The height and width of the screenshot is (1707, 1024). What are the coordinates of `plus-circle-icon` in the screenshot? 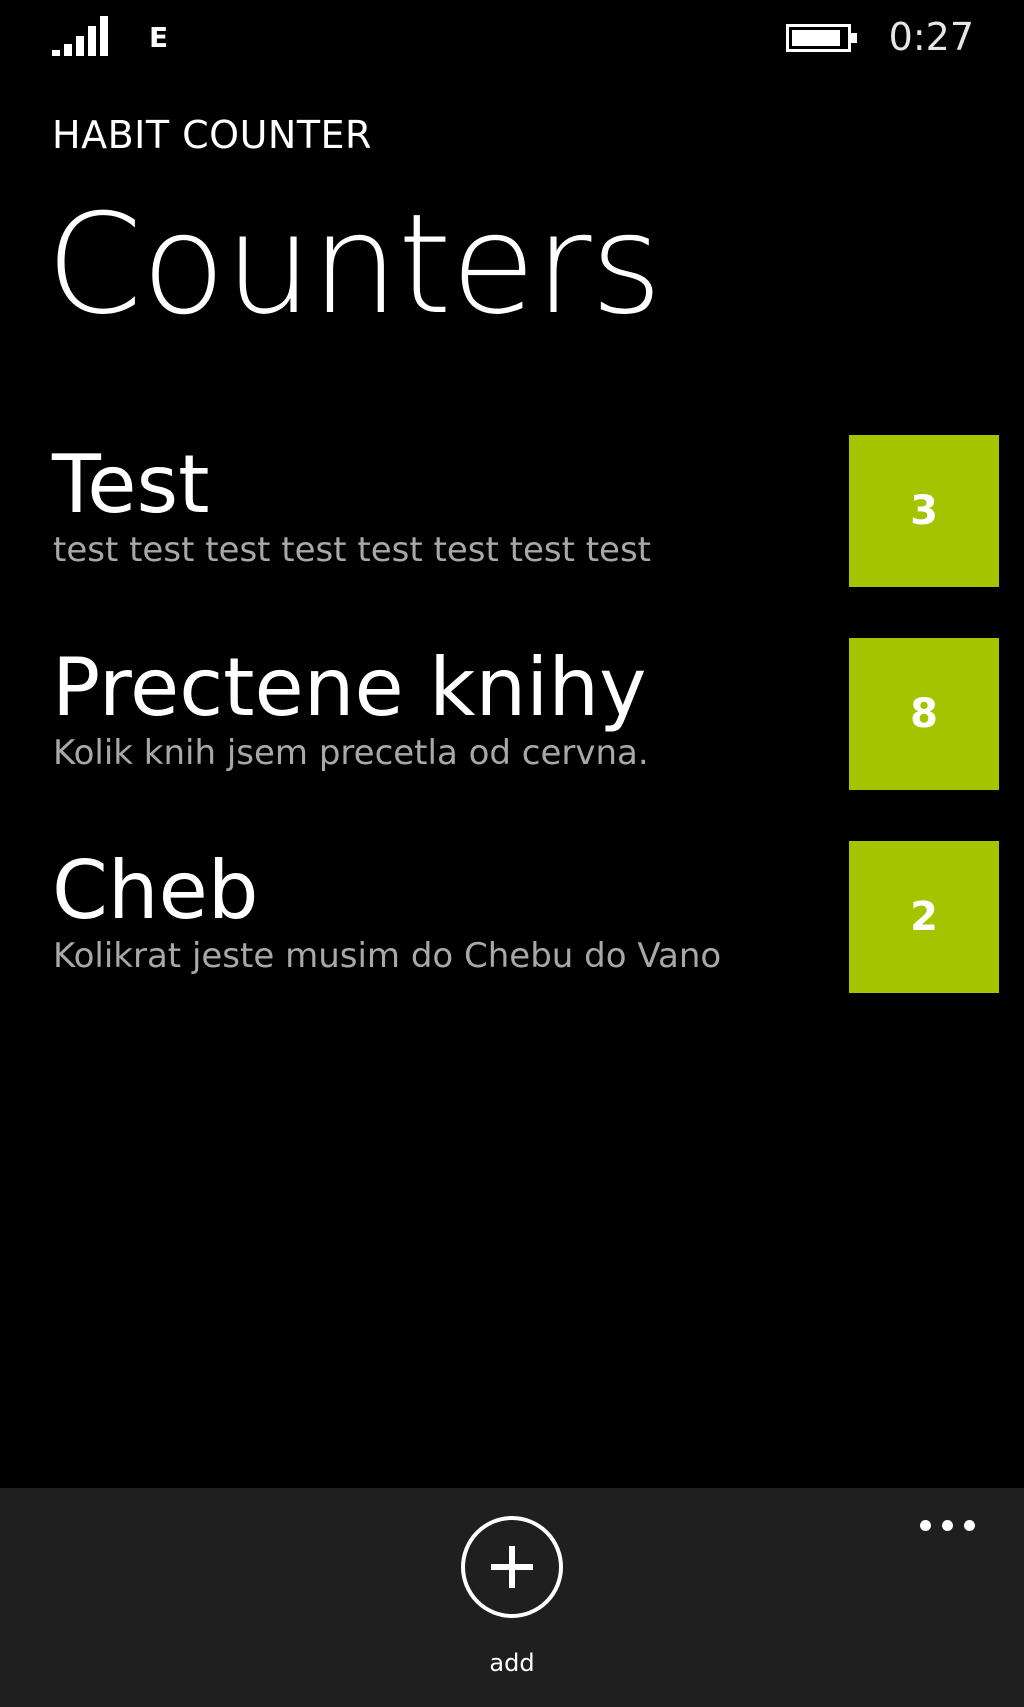 It's located at (512, 1567).